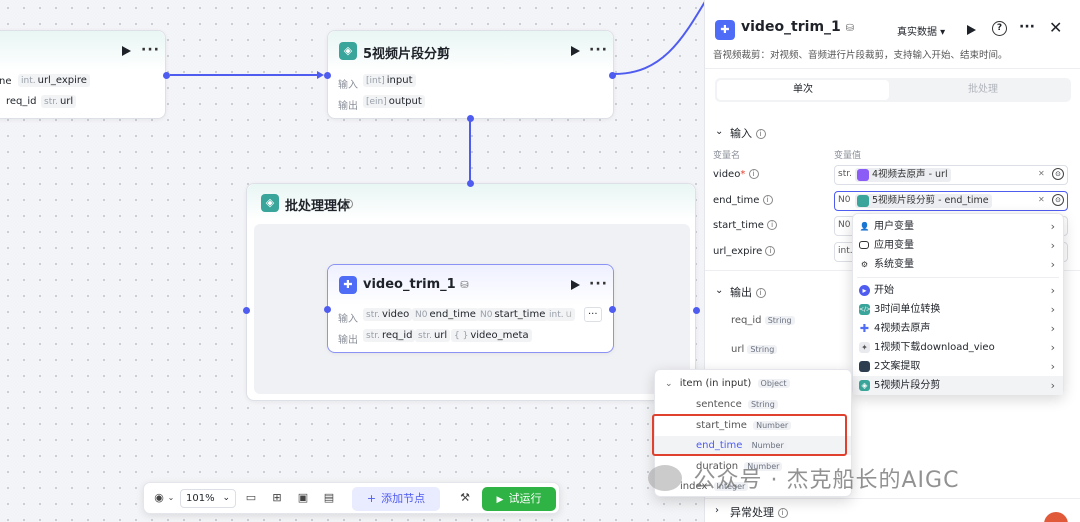  I want to click on data-mode-select: 真实数据 ▾, so click(921, 30).